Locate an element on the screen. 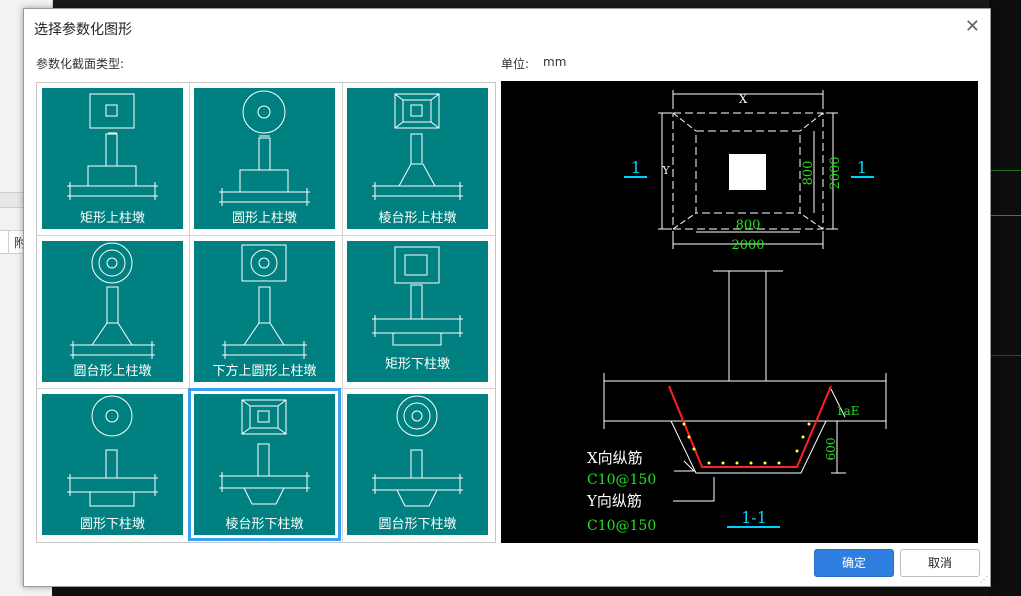  shape-tile-square-circle-upper: 下方上圆形上柱墩 is located at coordinates (264, 311).